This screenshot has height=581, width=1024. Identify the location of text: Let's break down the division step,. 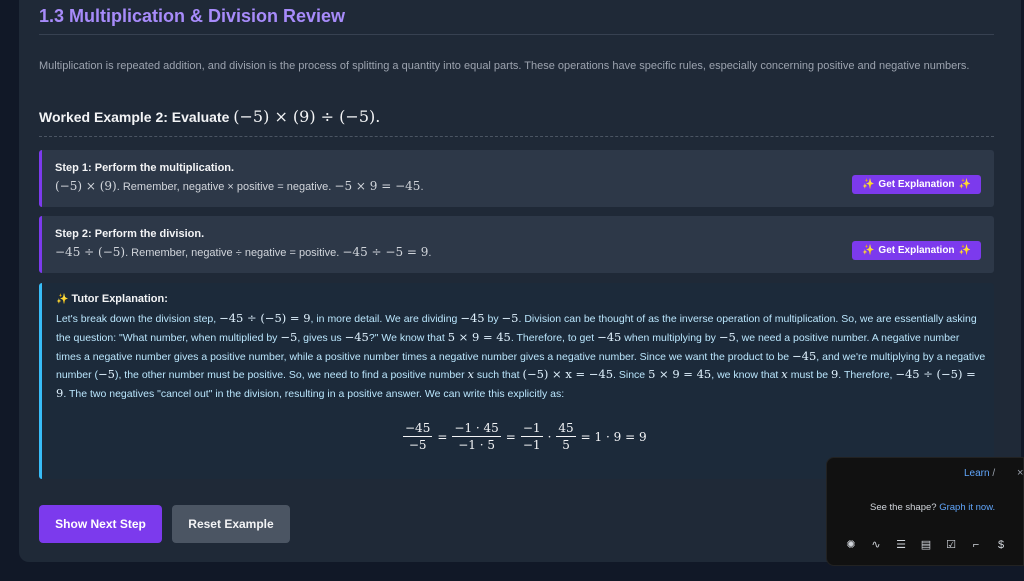
(138, 319).